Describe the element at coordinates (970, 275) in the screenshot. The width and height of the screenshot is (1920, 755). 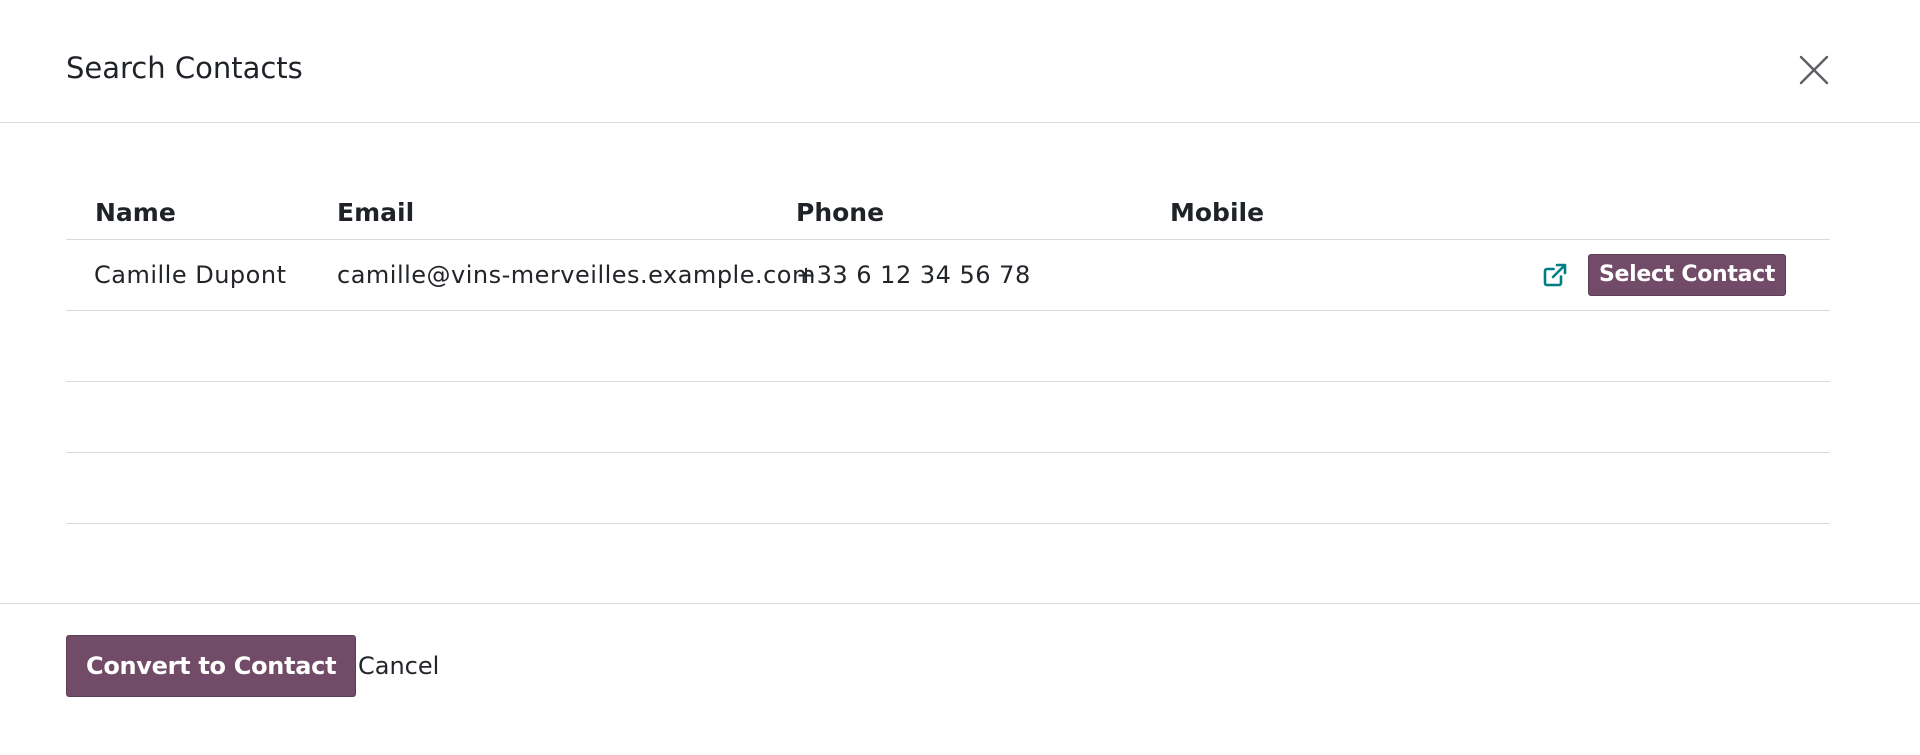
I see `contact-phone-cell: +33 6 12 34 56 78` at that location.